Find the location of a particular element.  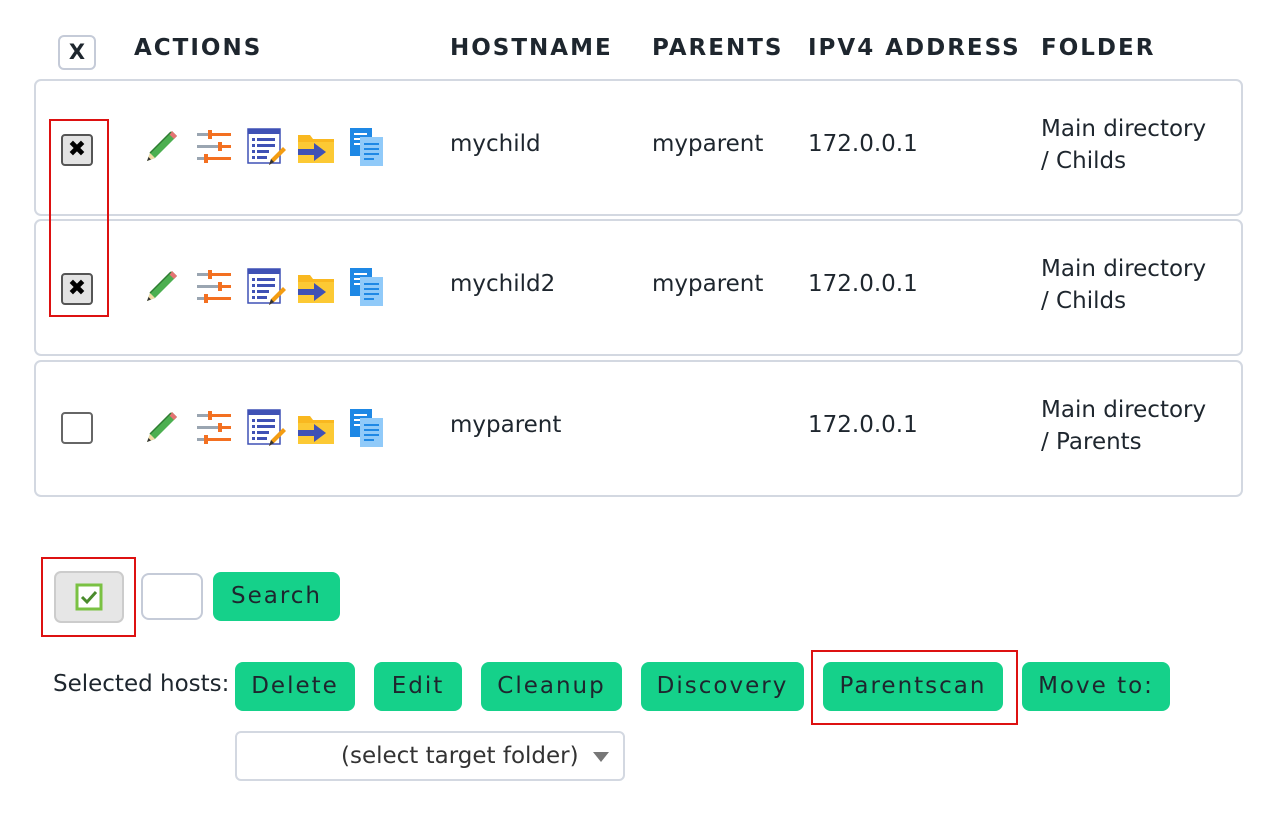

highlight-toggle is located at coordinates (88, 597).